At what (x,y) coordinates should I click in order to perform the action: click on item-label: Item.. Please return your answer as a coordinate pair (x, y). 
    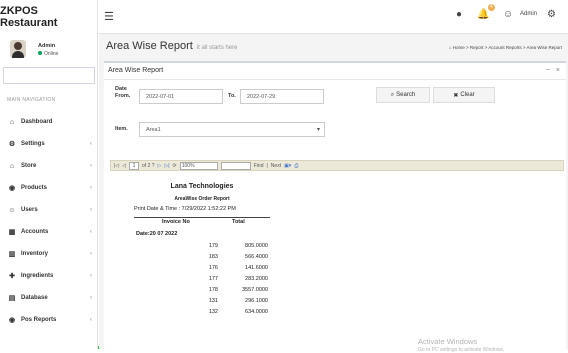
    Looking at the image, I should click on (121, 129).